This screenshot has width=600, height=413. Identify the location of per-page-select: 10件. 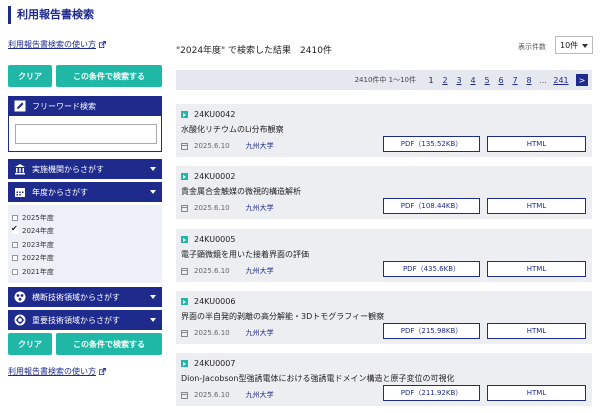
(574, 45).